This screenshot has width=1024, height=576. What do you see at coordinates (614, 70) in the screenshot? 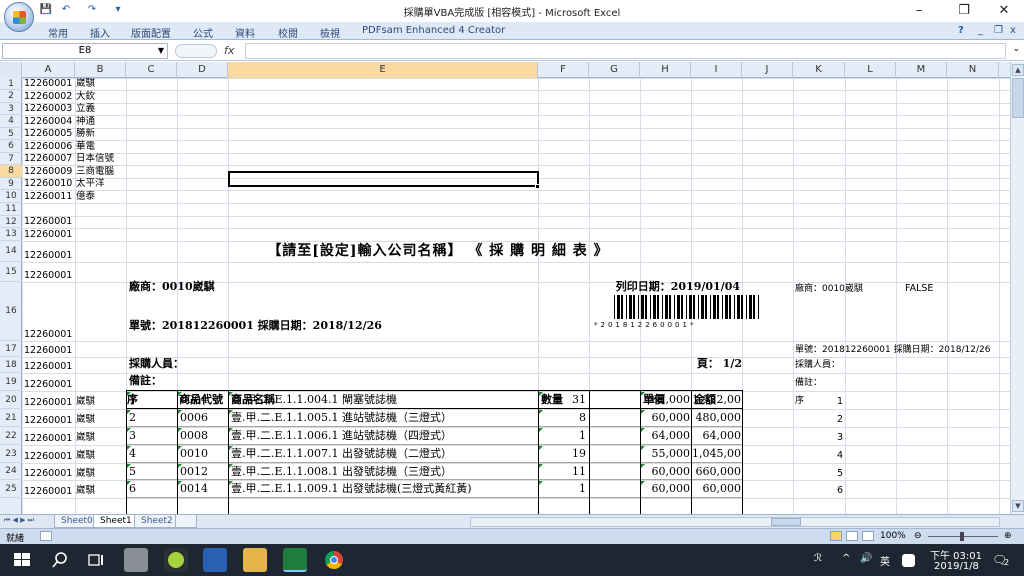
I see `column-header-g: G` at bounding box center [614, 70].